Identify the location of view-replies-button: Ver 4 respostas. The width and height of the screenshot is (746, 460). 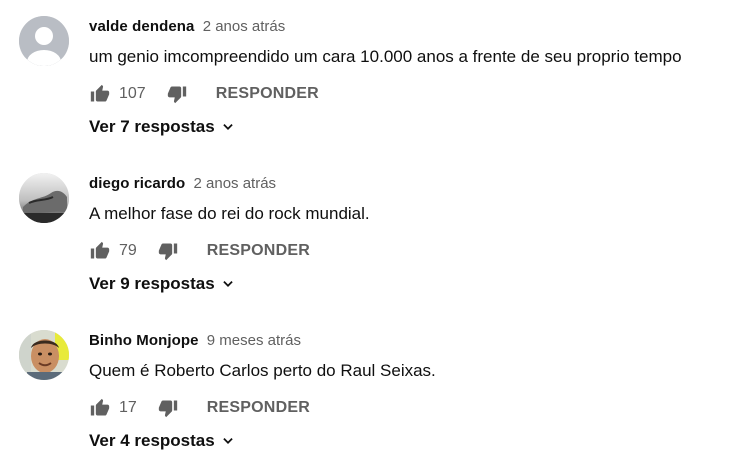
(162, 441).